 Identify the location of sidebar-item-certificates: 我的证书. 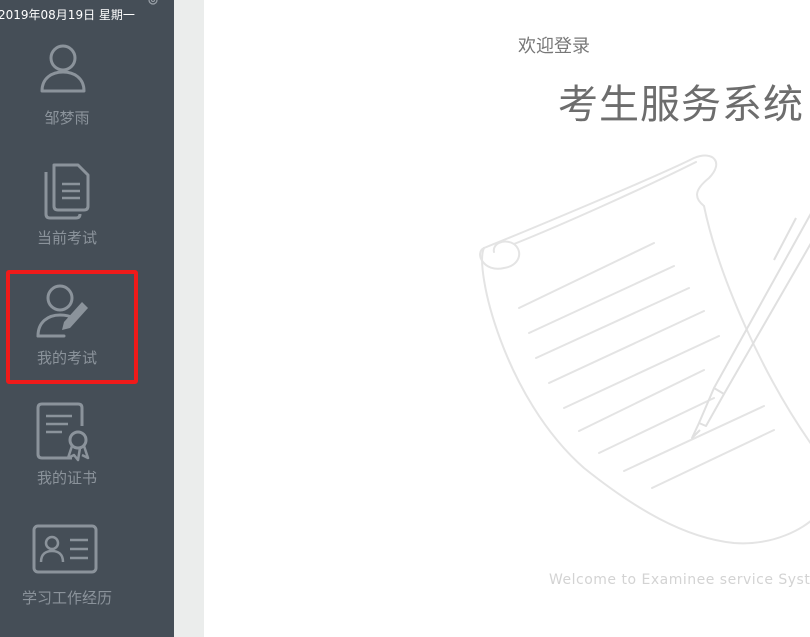
(67, 455).